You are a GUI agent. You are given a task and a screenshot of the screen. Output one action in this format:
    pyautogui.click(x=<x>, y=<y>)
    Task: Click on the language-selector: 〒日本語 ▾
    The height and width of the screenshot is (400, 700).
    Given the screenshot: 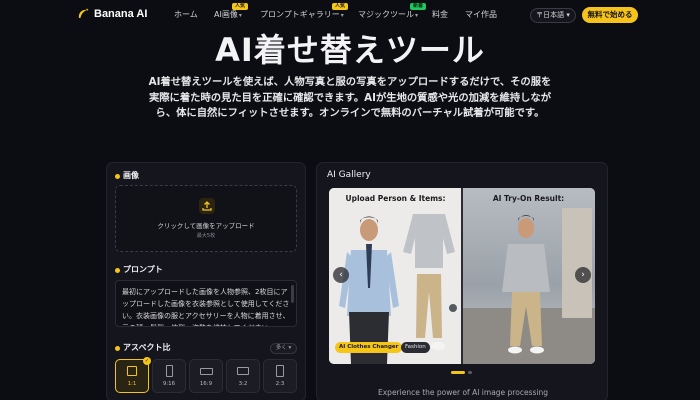 What is the action you would take?
    pyautogui.click(x=553, y=15)
    